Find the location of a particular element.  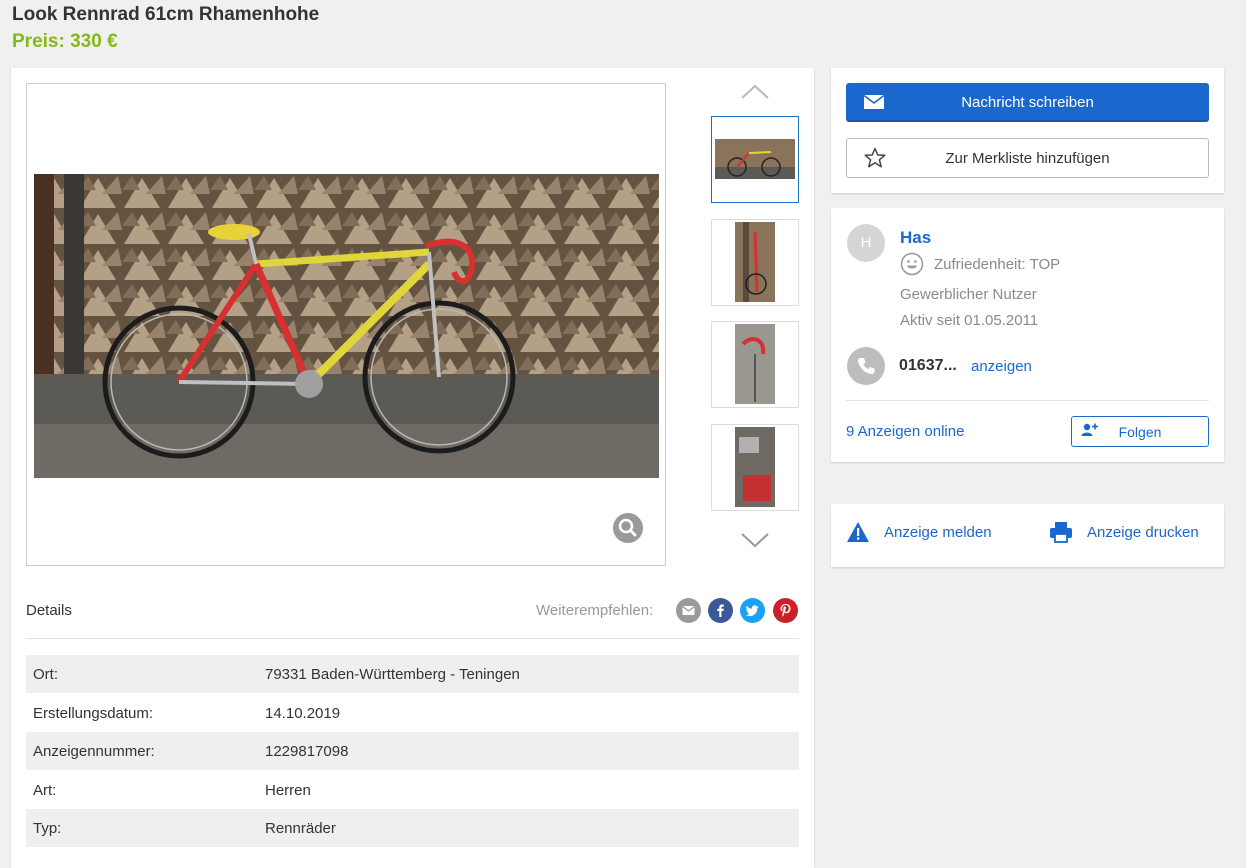

magnifier-icon is located at coordinates (627, 527).